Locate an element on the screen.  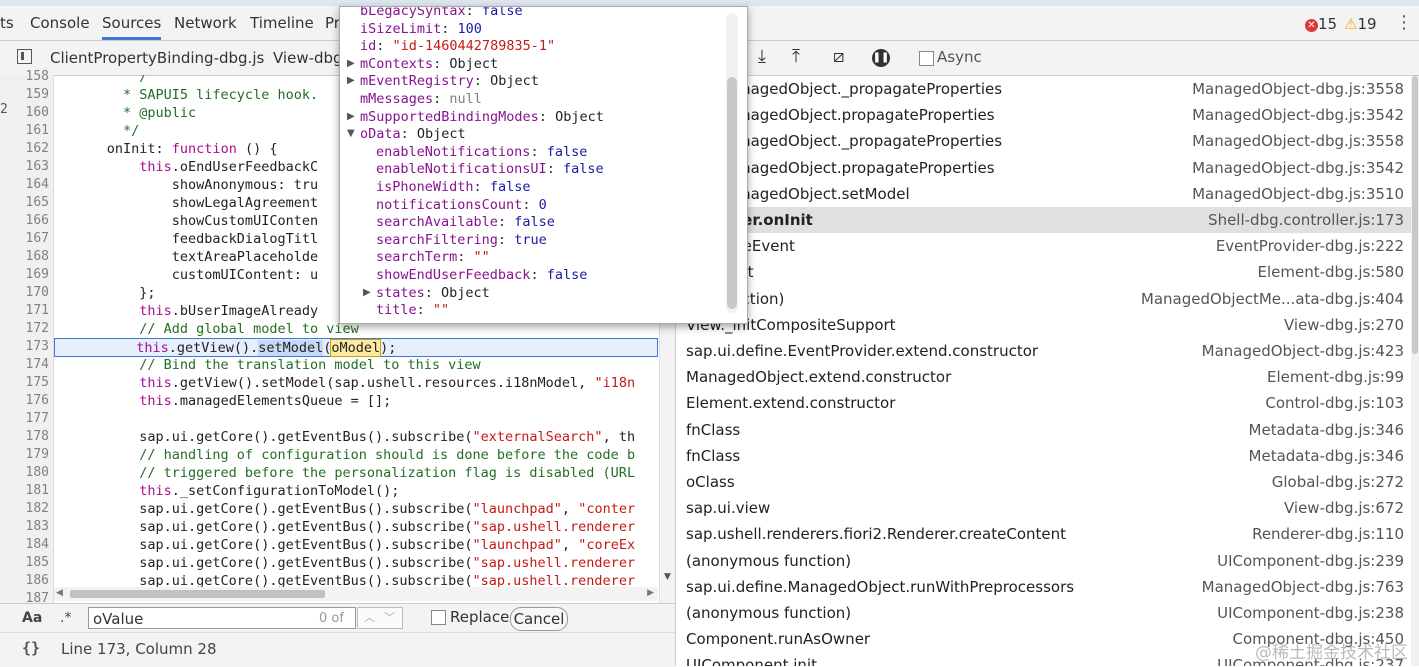
line-number: 173 is located at coordinates (37, 347).